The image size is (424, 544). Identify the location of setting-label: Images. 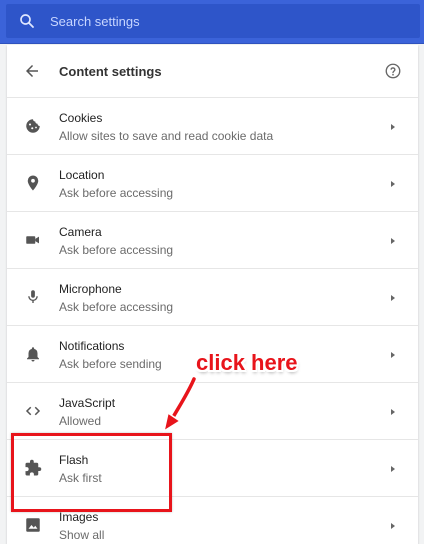
(79, 517).